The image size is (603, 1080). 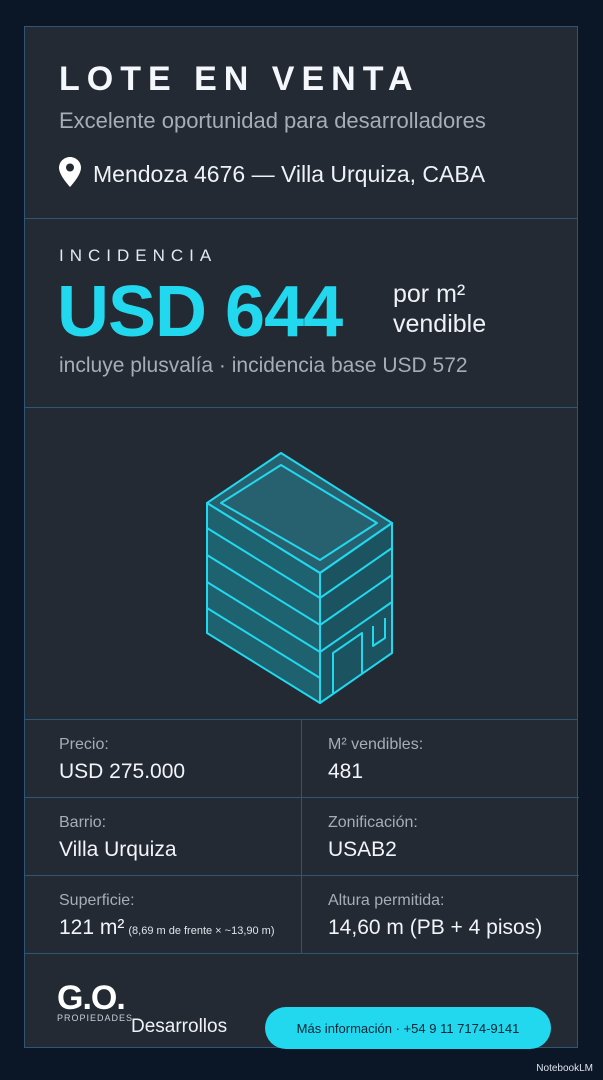 What do you see at coordinates (435, 927) in the screenshot?
I see `altura-value: 14,60 m (PB + 4 pisos)` at bounding box center [435, 927].